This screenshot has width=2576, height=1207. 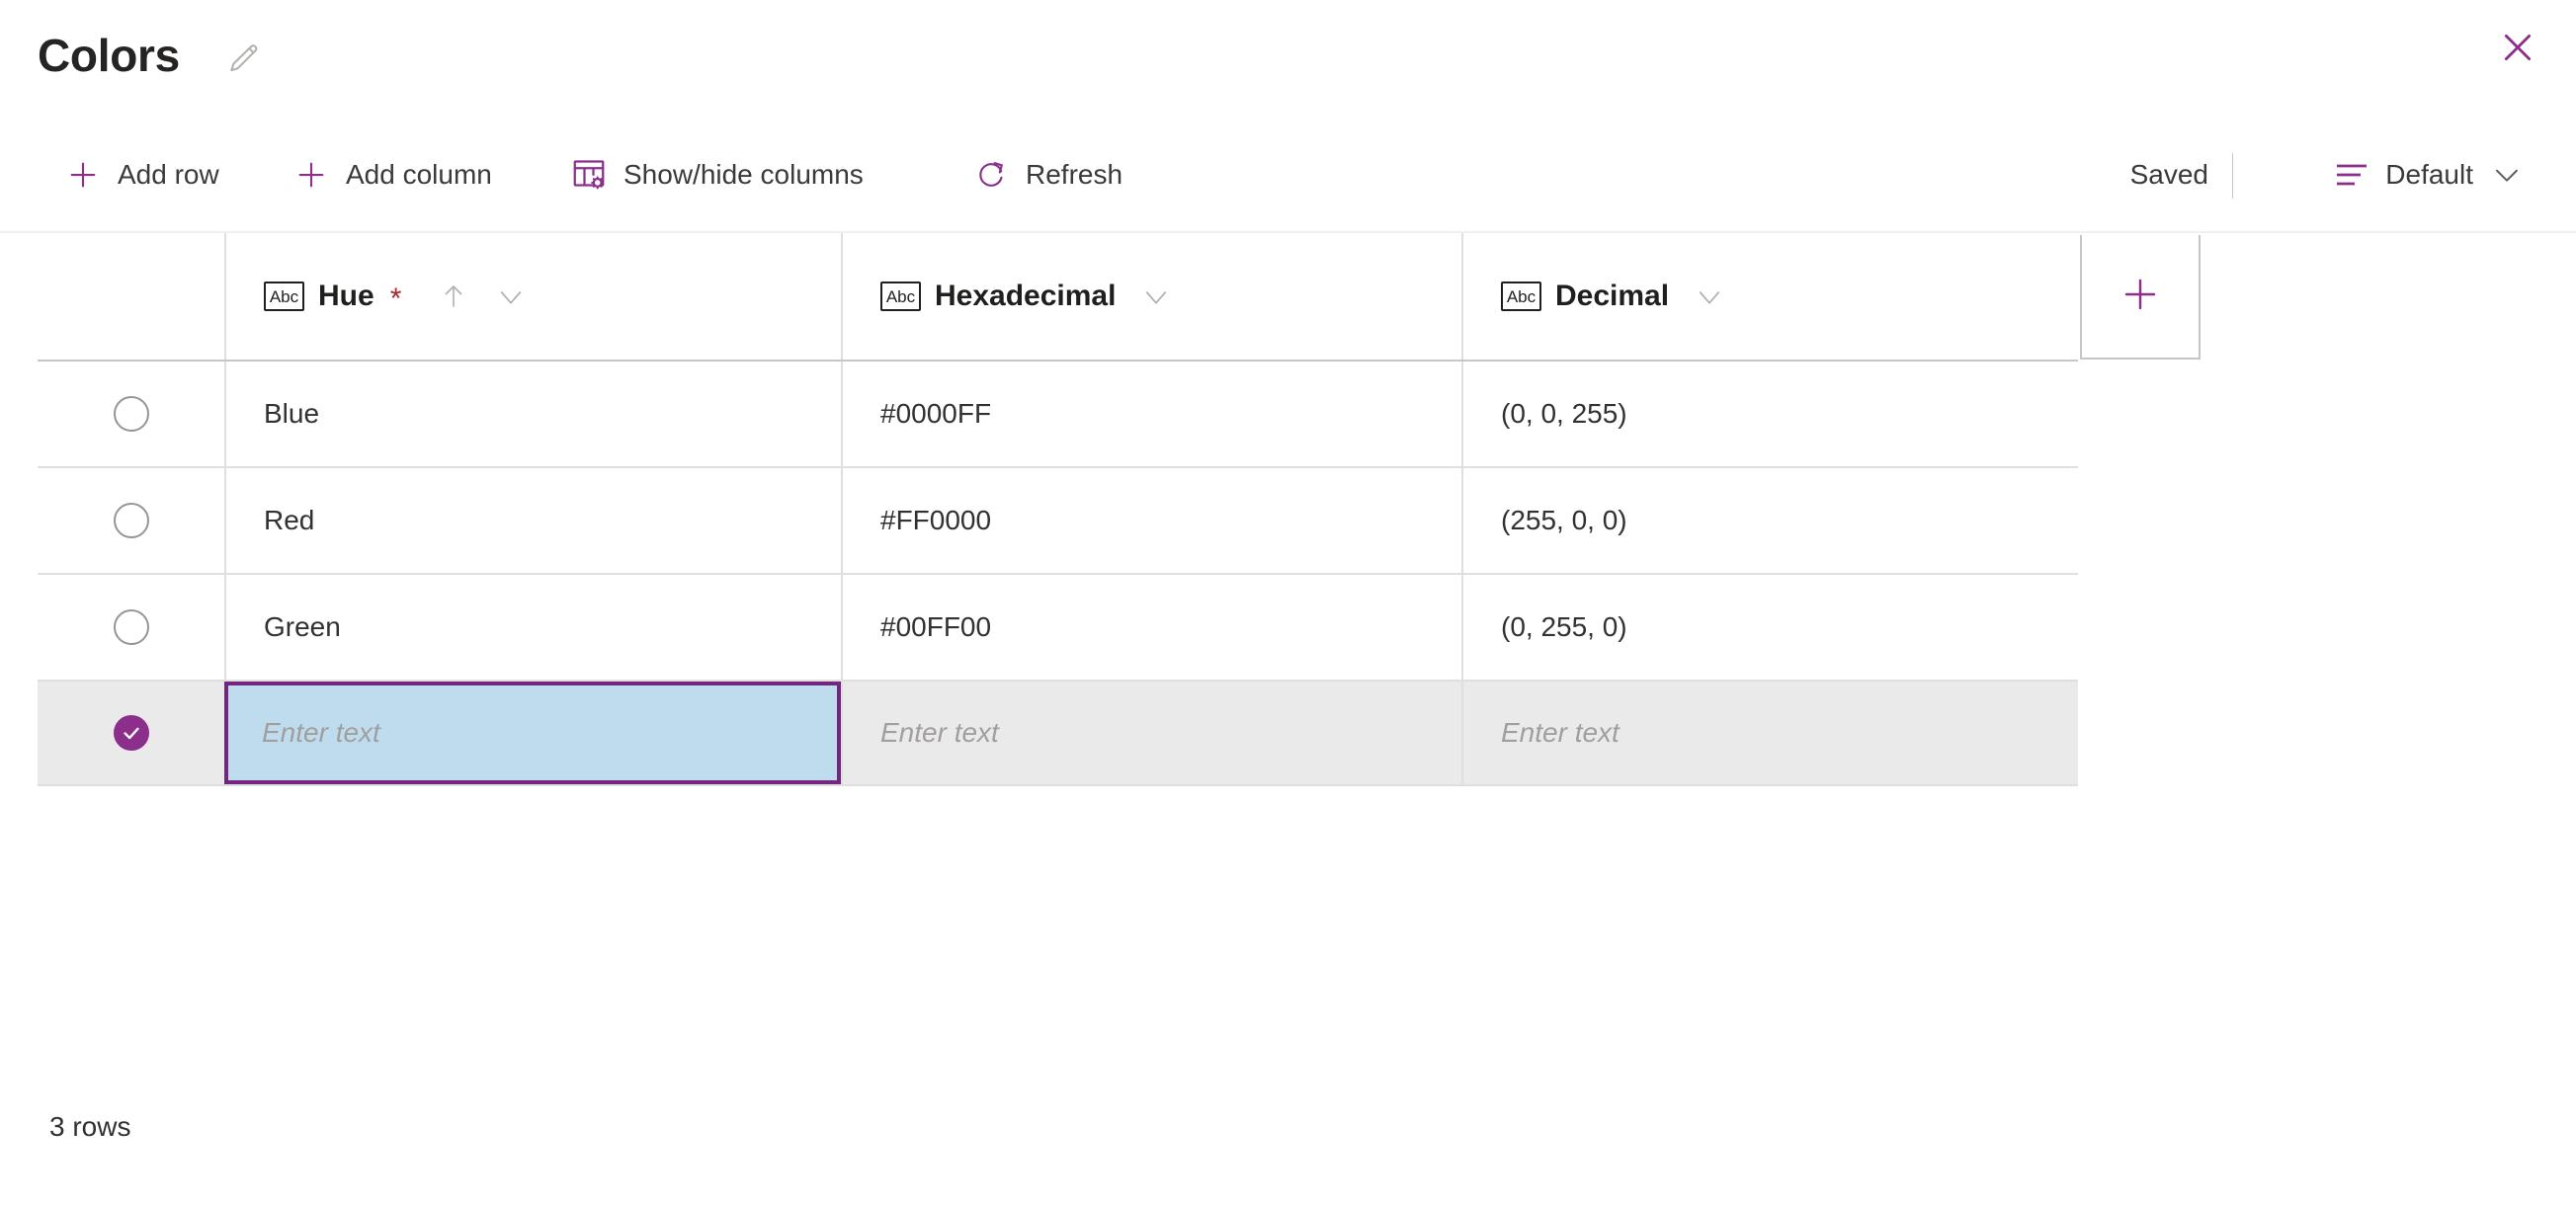 I want to click on refresh-button: Refresh, so click(x=1047, y=174).